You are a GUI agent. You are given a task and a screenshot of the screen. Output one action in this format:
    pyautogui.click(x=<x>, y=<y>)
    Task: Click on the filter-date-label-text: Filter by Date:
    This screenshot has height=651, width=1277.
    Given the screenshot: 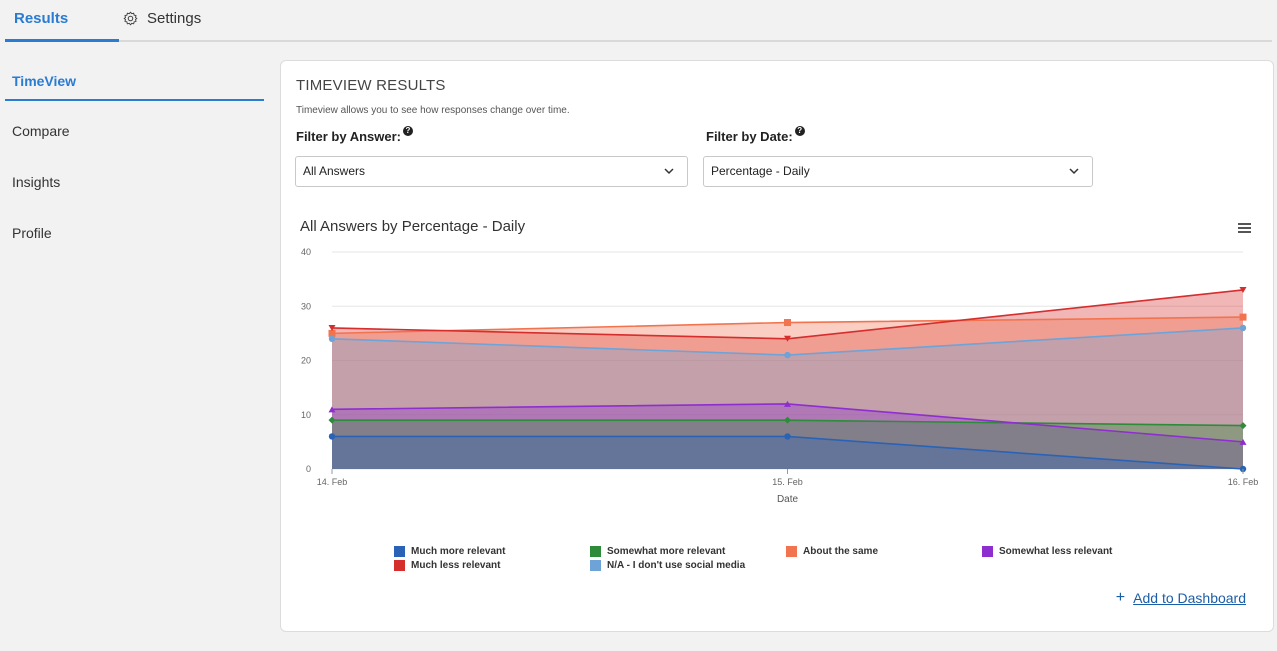 What is the action you would take?
    pyautogui.click(x=749, y=136)
    